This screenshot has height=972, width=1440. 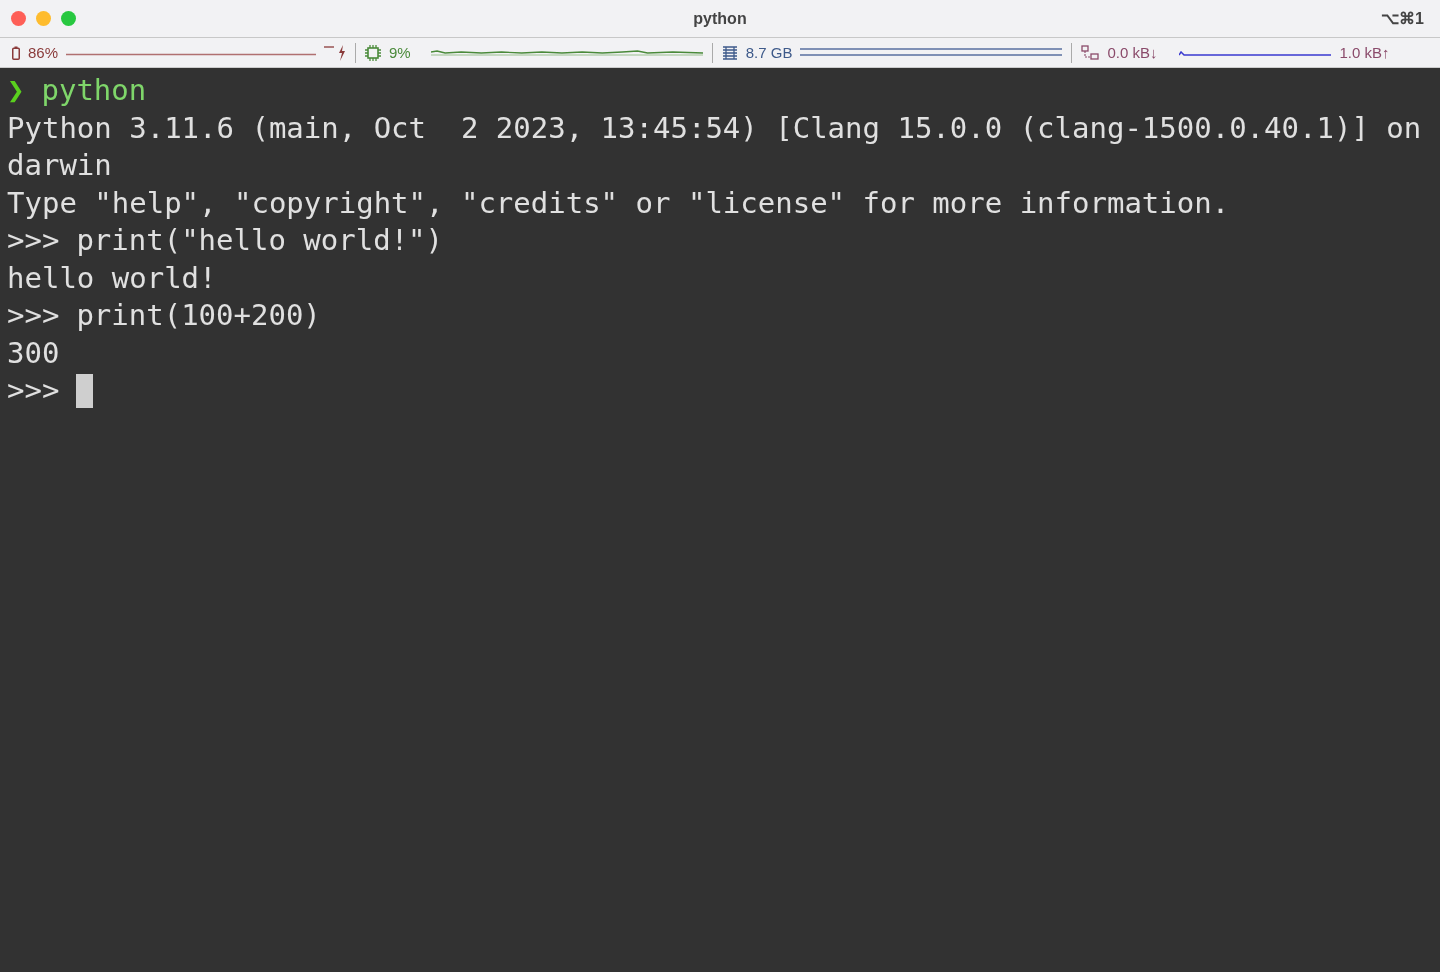 I want to click on network-icon, so click(x=1090, y=52).